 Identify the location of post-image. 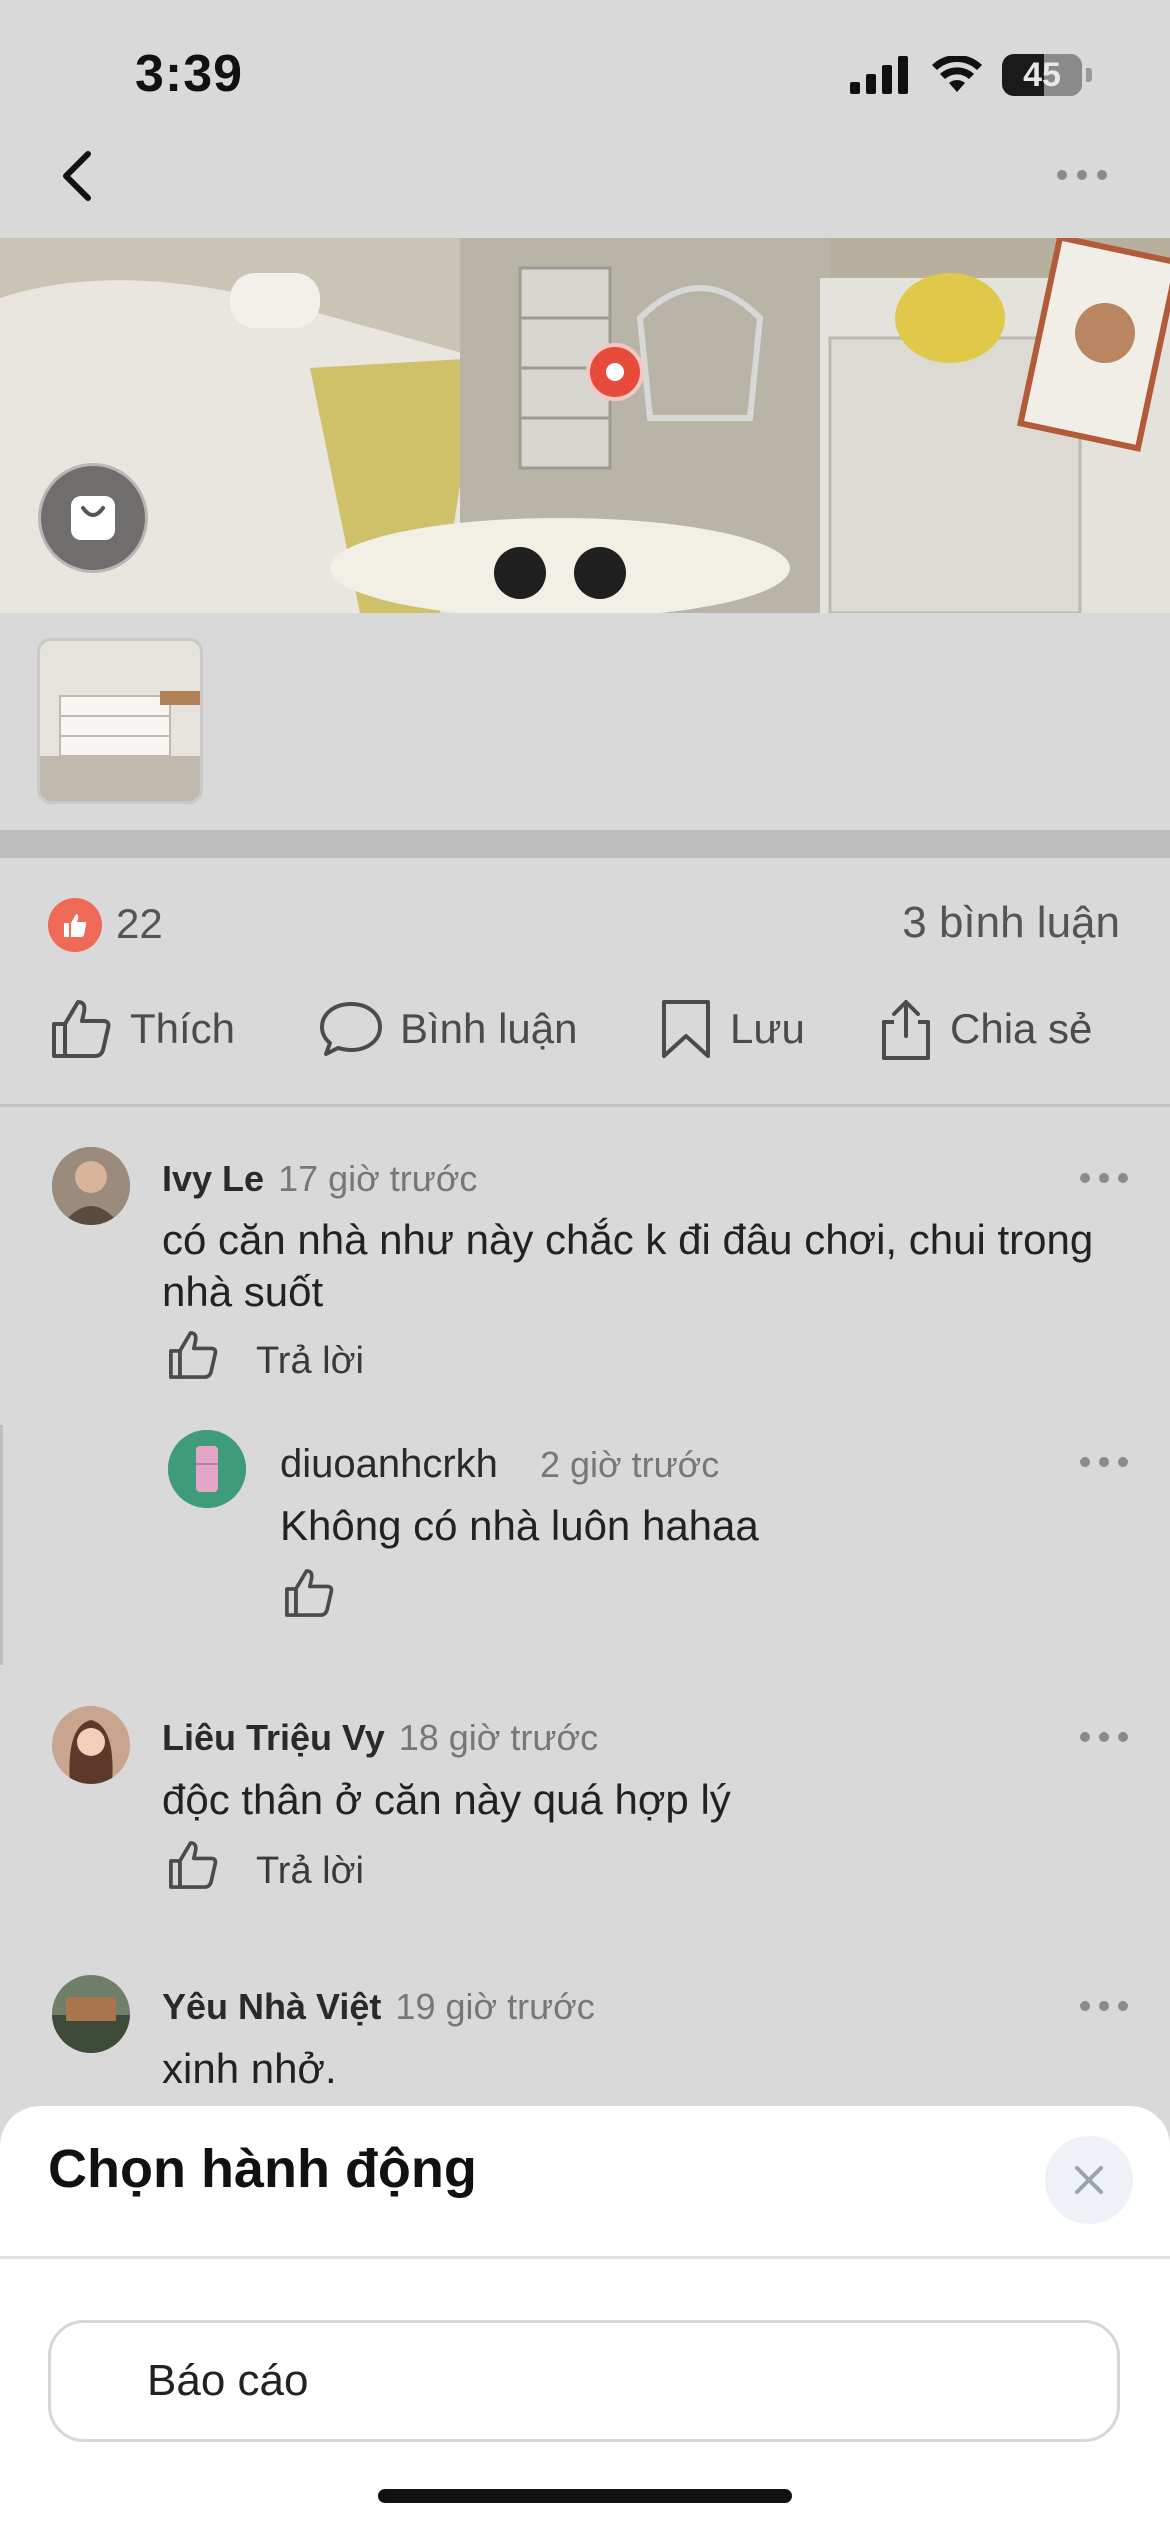
(585, 425).